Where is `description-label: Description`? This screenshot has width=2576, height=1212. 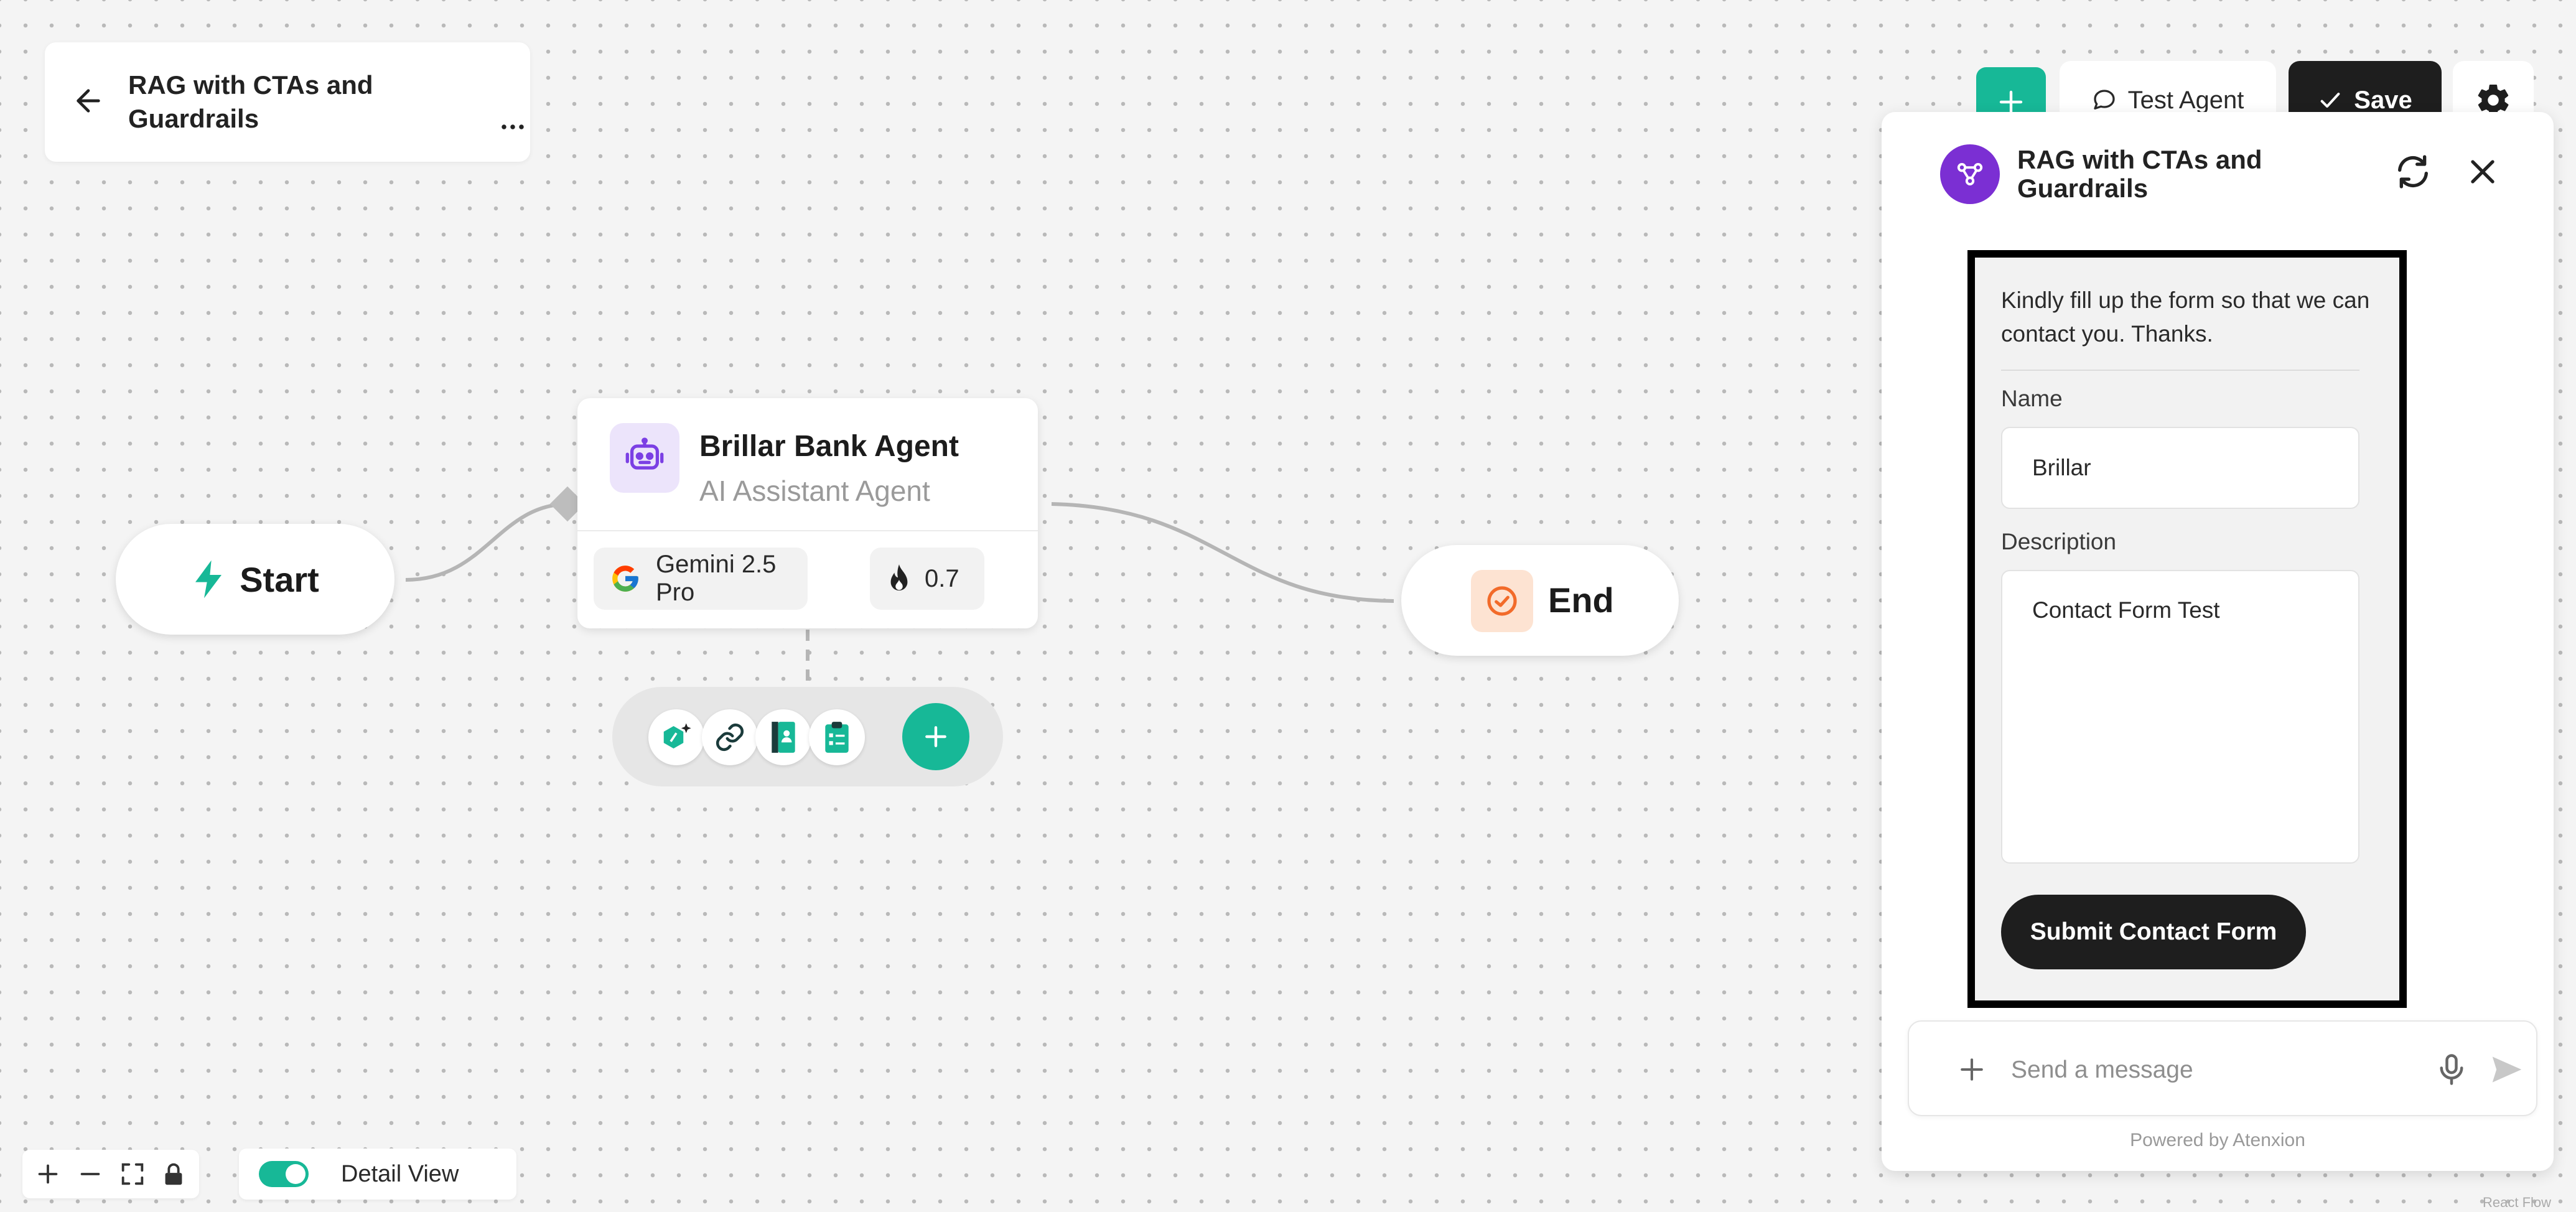
description-label: Description is located at coordinates (2059, 541).